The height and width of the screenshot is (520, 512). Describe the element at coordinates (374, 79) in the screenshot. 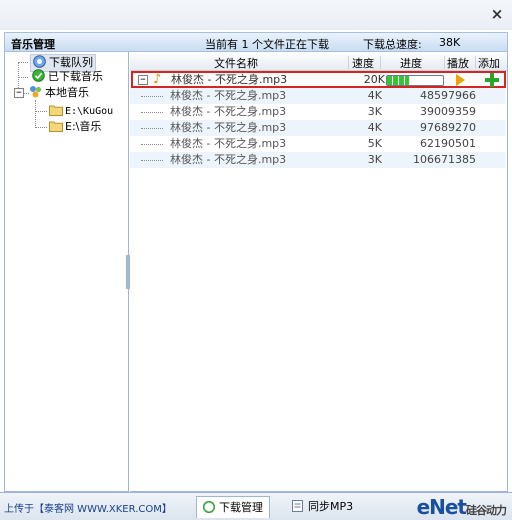

I see `task-speed: 20K` at that location.